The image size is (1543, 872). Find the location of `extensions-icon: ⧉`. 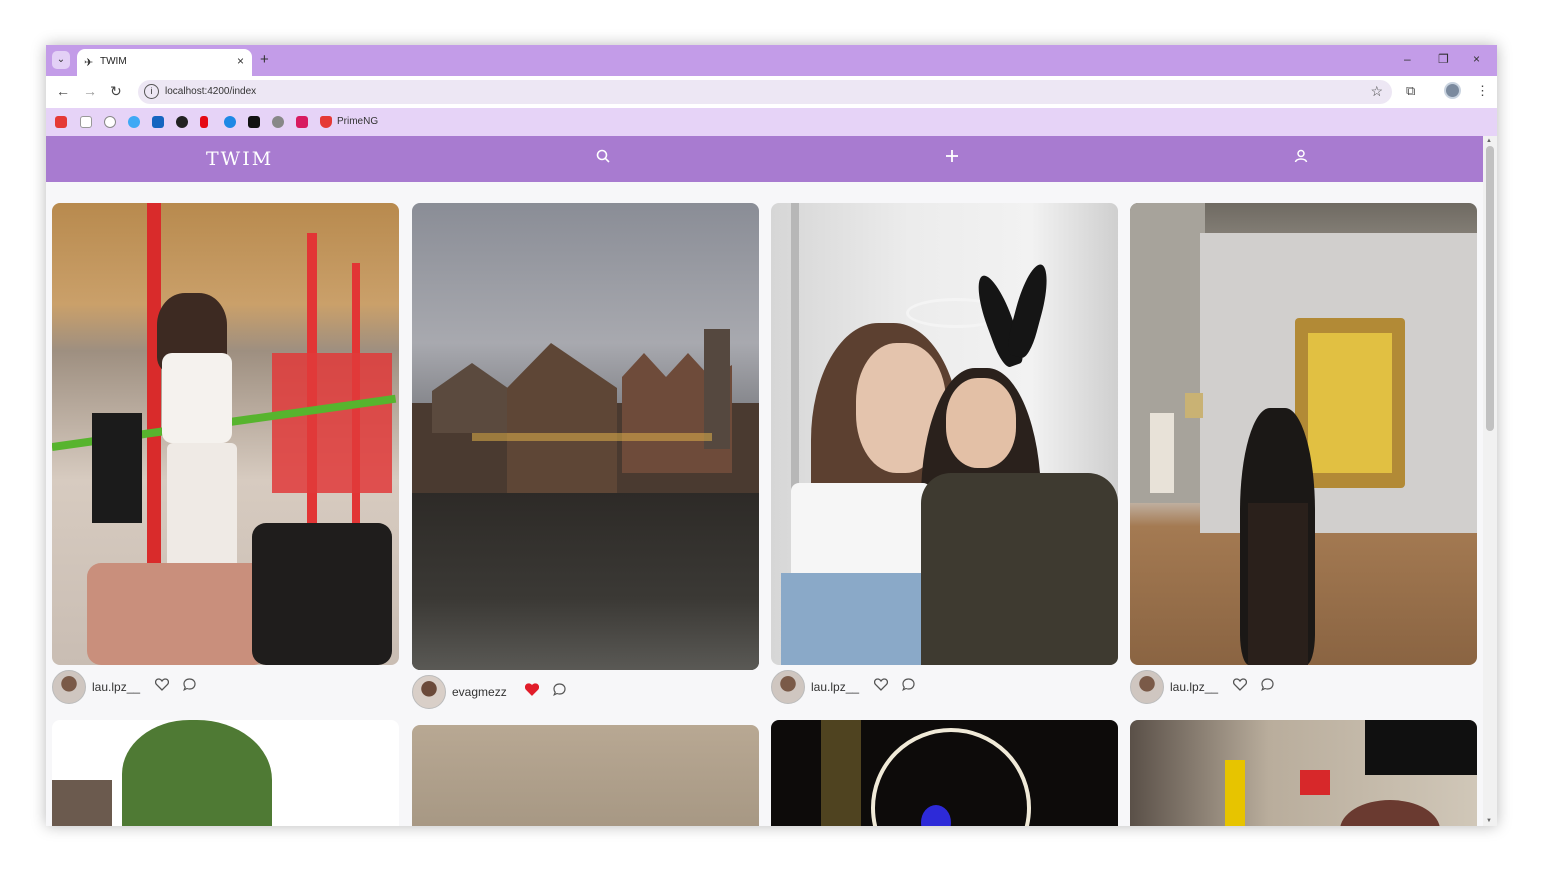

extensions-icon: ⧉ is located at coordinates (1410, 91).